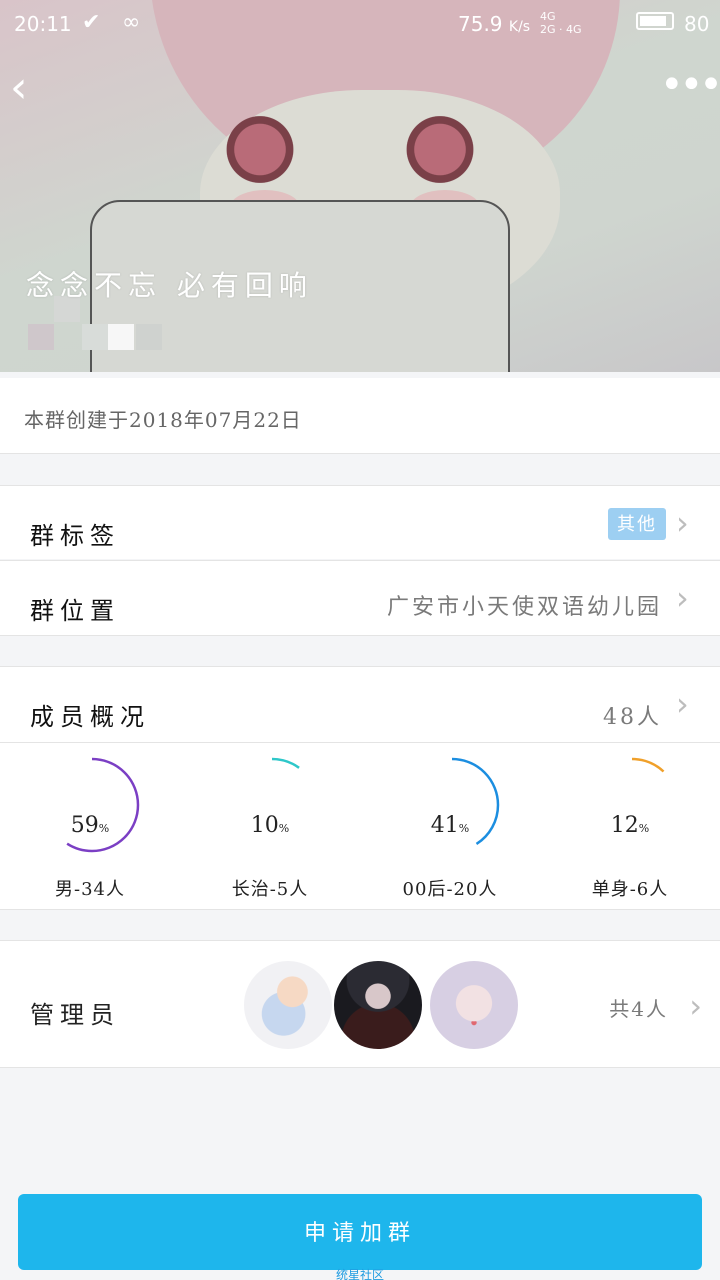 The width and height of the screenshot is (720, 1280). Describe the element at coordinates (524, 607) in the screenshot. I see `group-location-value: 广安市小天使双语幼儿园` at that location.